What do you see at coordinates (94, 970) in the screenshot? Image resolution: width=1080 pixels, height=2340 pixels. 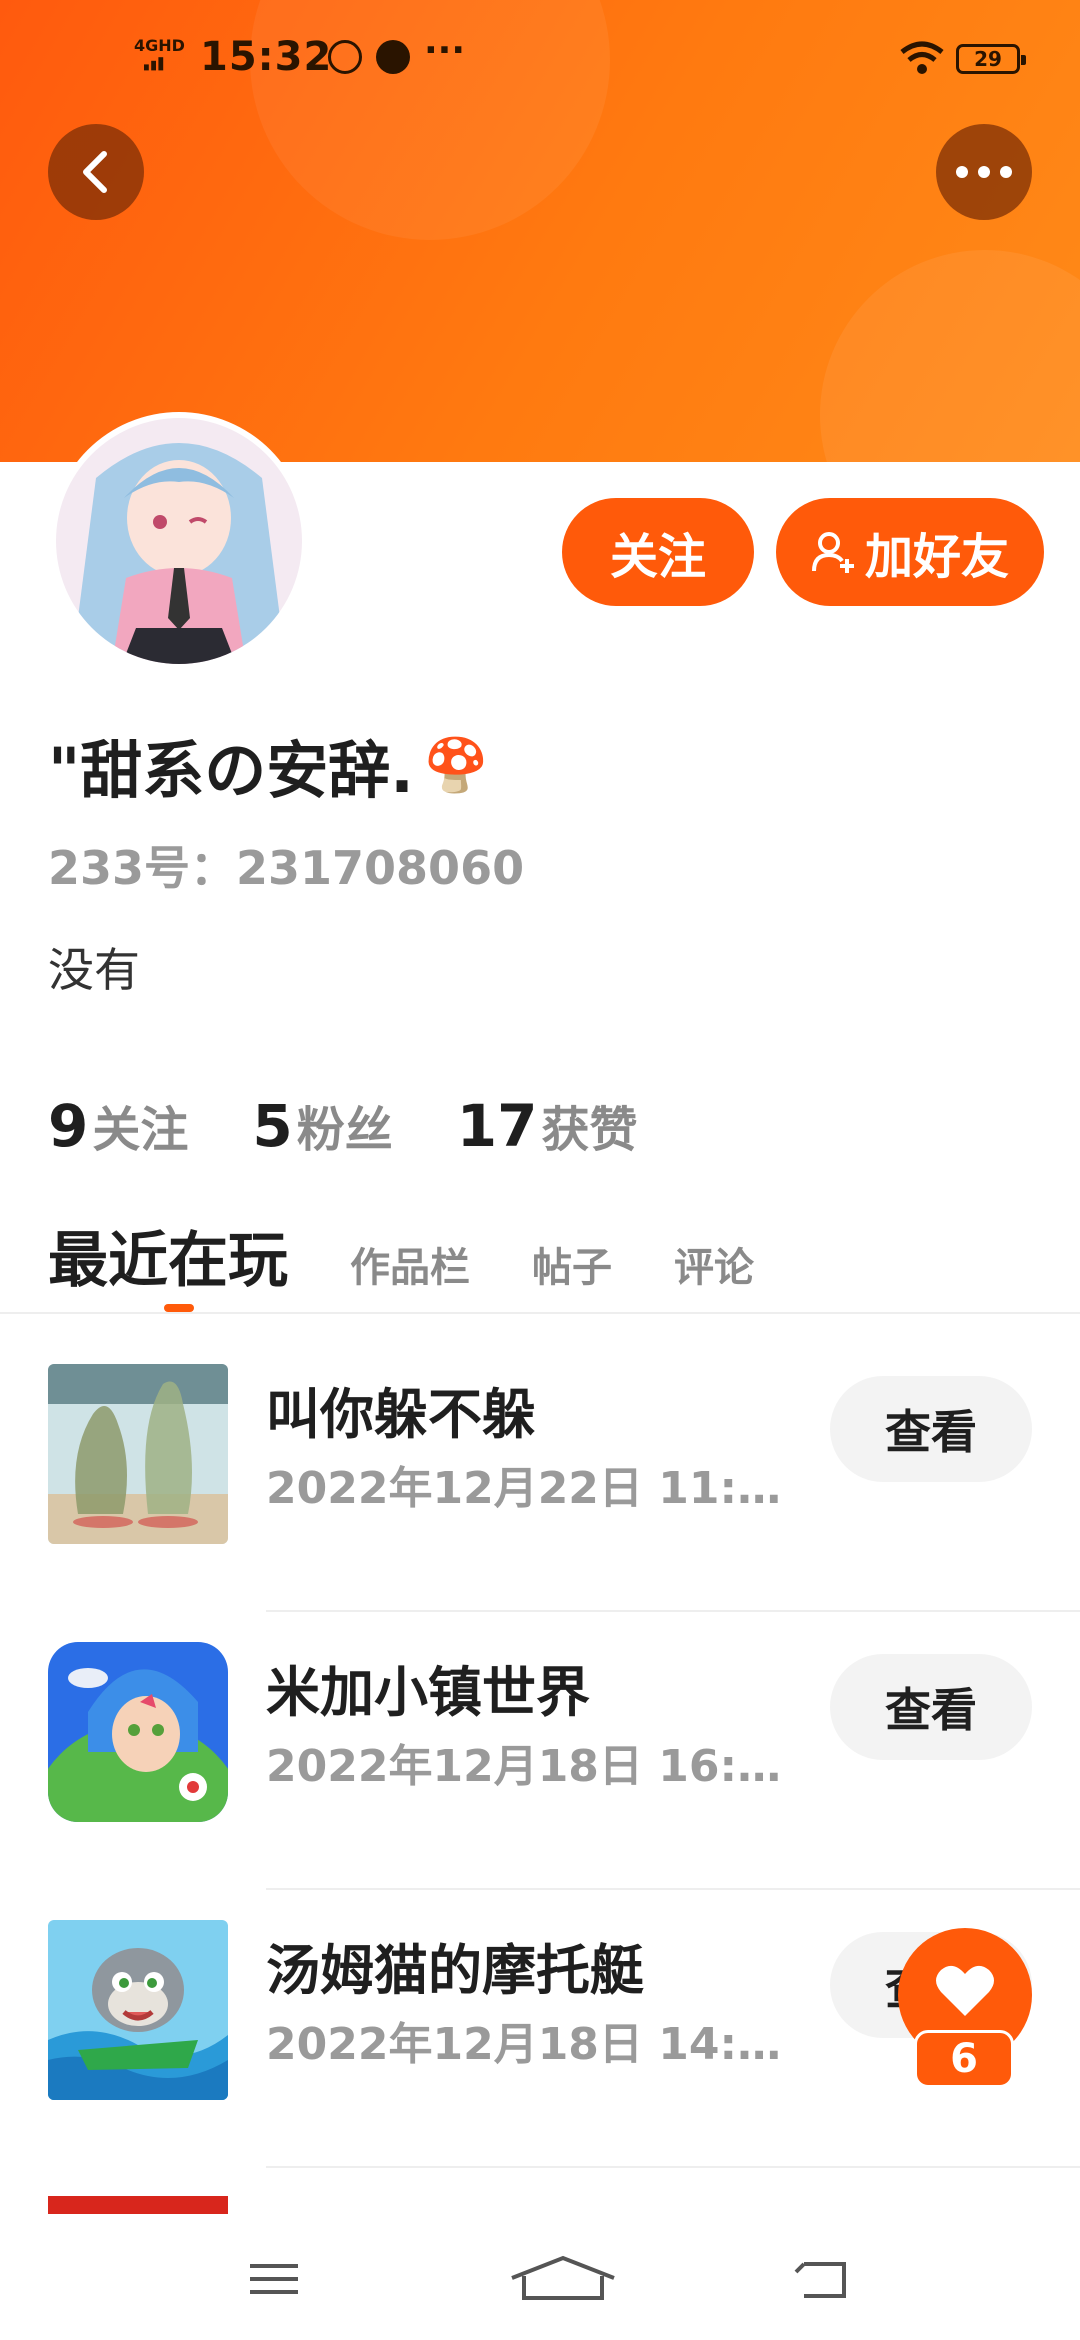 I see `bio: 没有` at bounding box center [94, 970].